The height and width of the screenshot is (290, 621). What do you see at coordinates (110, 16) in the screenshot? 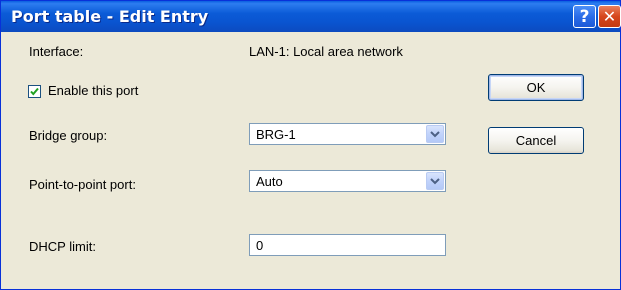
I see `dialog-title: Port table - Edit Entry` at bounding box center [110, 16].